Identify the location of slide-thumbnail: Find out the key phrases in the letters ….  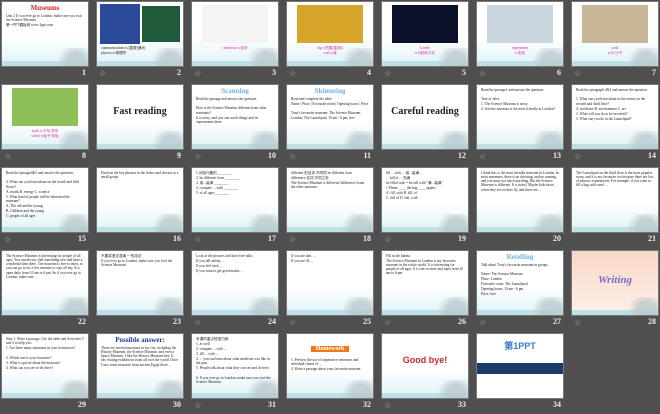
(140, 200).